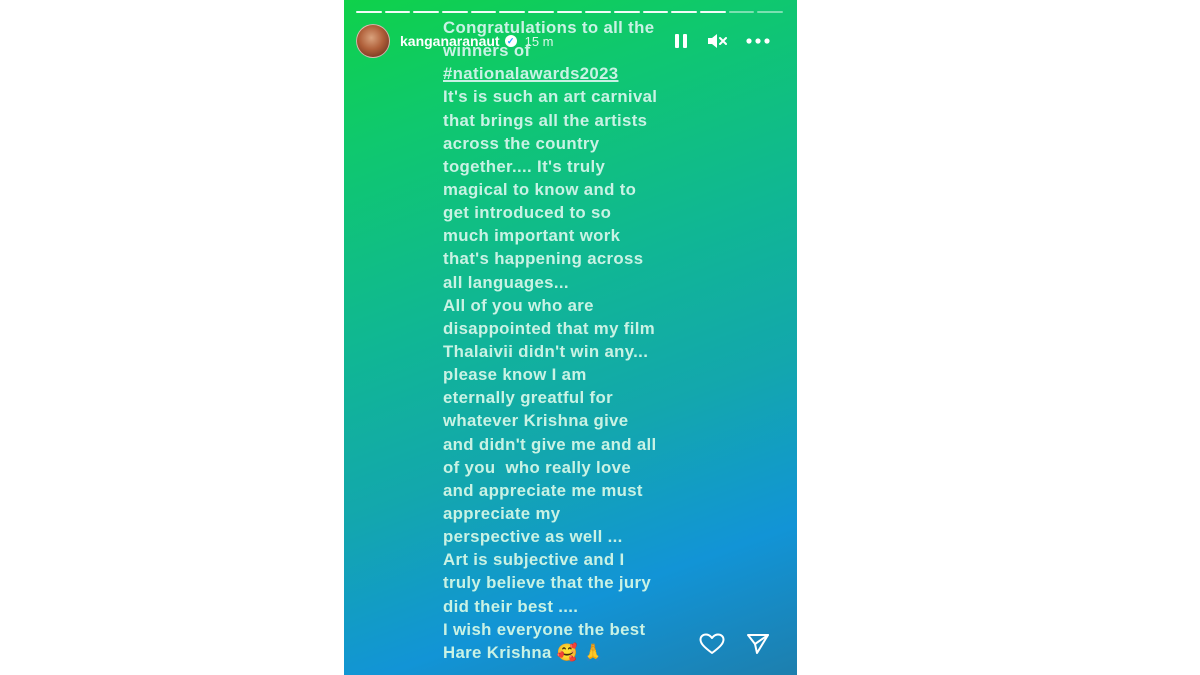 The width and height of the screenshot is (1200, 675). I want to click on story-text-line: please know I am, so click(515, 375).